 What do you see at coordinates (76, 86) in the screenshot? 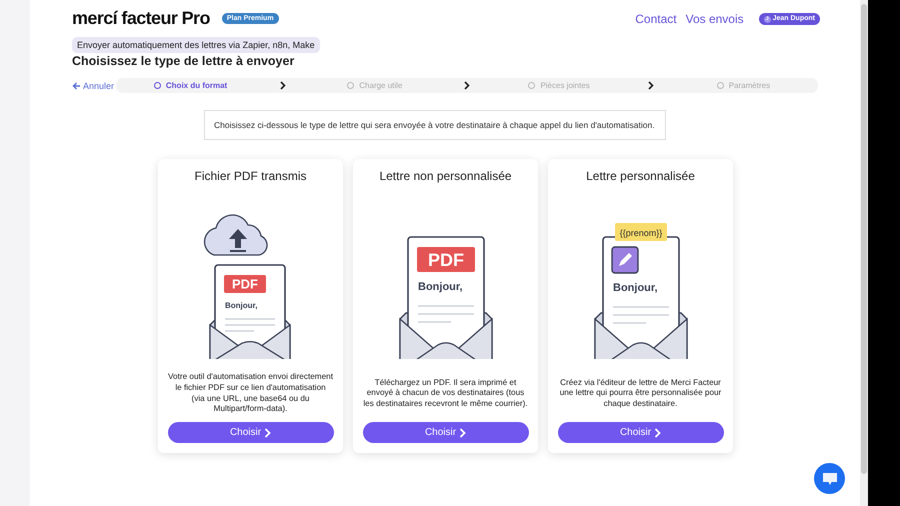
I see `back-arrow-icon` at bounding box center [76, 86].